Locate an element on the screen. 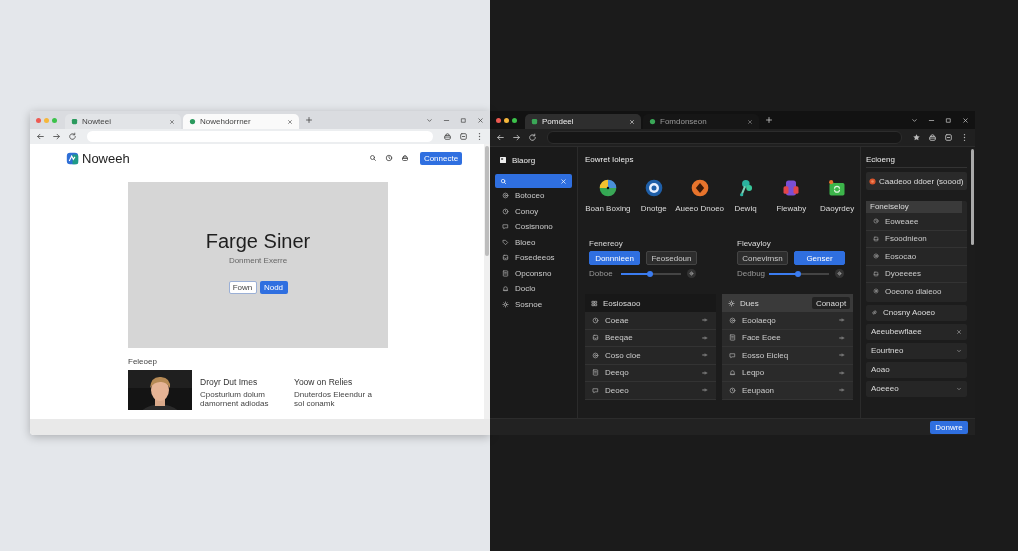 The width and height of the screenshot is (1018, 551). slider-label: Dedbug is located at coordinates (751, 273).